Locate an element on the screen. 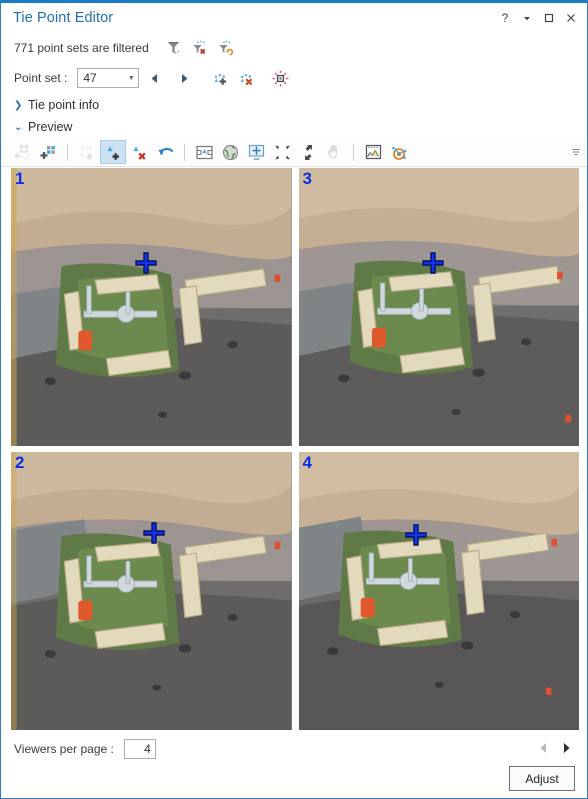 The height and width of the screenshot is (799, 588). filter-icon is located at coordinates (173, 47).